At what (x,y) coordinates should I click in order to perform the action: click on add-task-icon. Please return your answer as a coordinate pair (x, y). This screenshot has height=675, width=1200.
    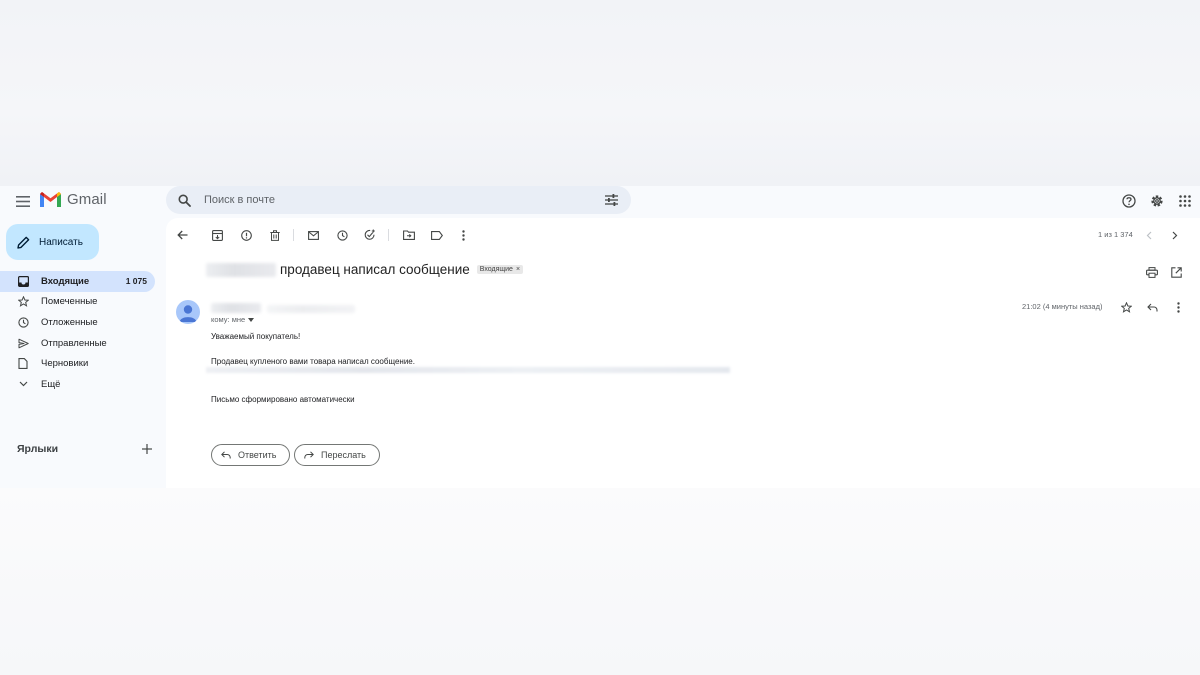
    Looking at the image, I should click on (369, 234).